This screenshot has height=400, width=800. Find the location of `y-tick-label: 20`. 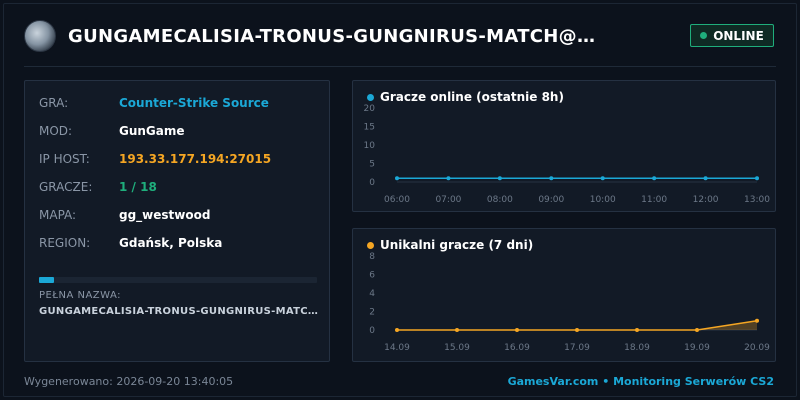

y-tick-label: 20 is located at coordinates (370, 109).